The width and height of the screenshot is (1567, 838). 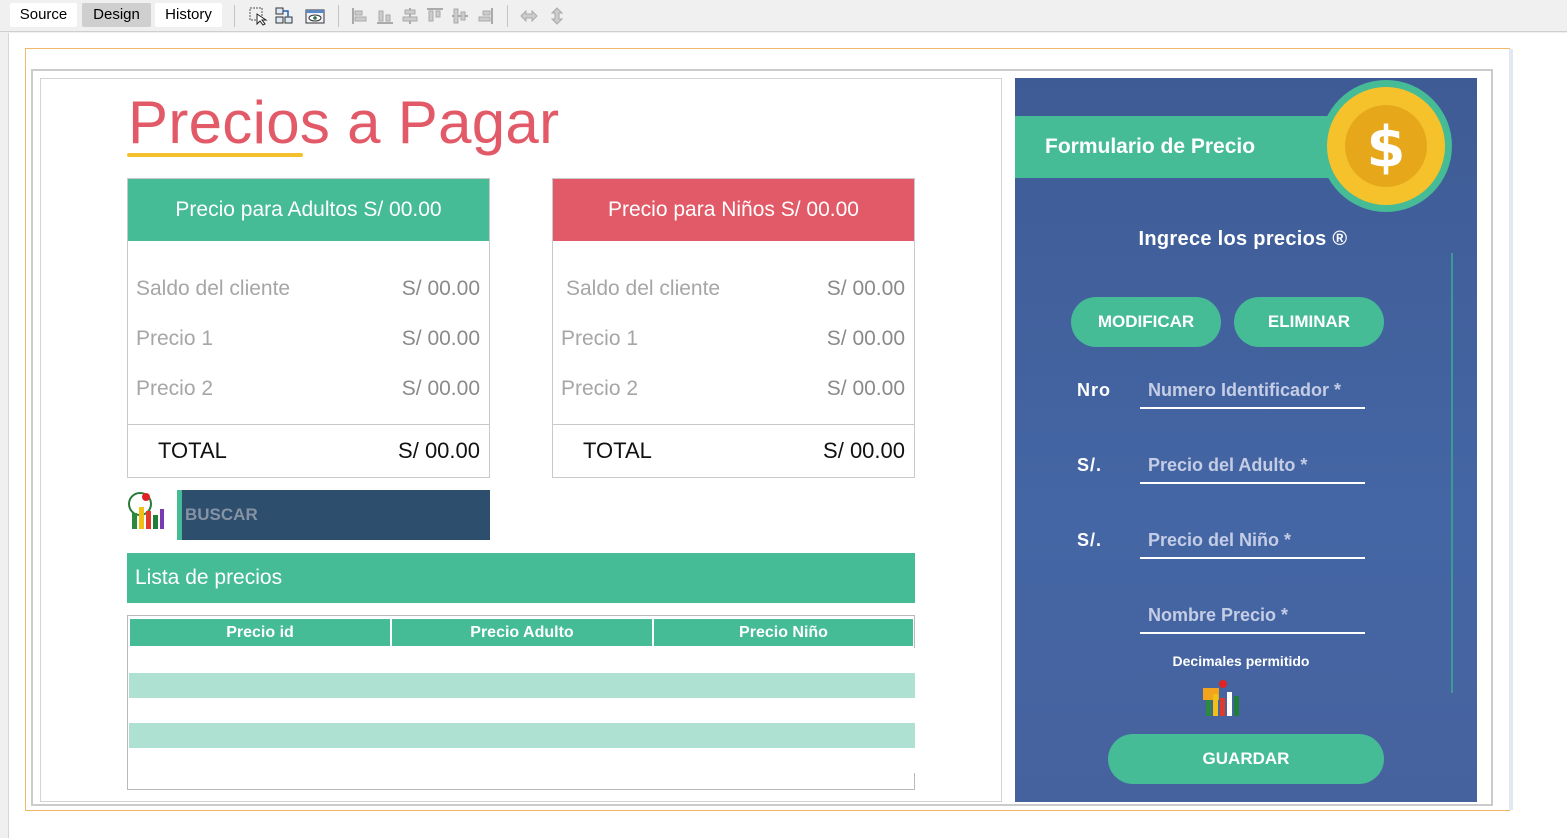 I want to click on delete-button: ELIMINAR, so click(x=1309, y=322).